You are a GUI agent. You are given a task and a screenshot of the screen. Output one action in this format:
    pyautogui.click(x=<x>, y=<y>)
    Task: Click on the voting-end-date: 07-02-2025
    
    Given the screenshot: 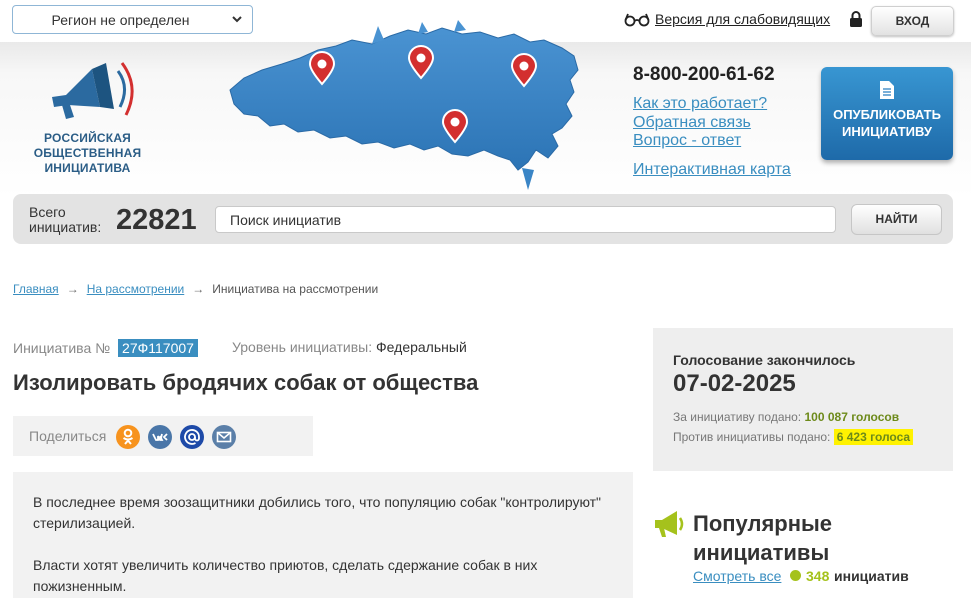 What is the action you would take?
    pyautogui.click(x=734, y=383)
    